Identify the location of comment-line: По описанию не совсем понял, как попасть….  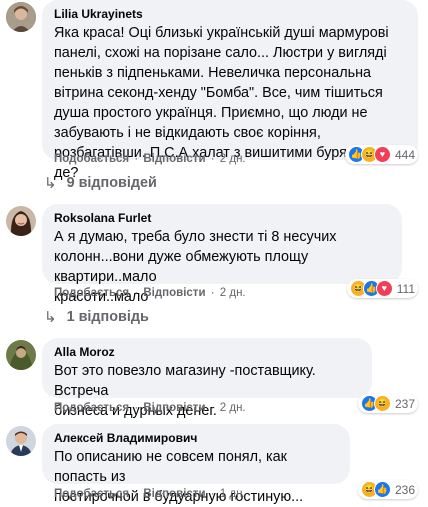
(170, 467).